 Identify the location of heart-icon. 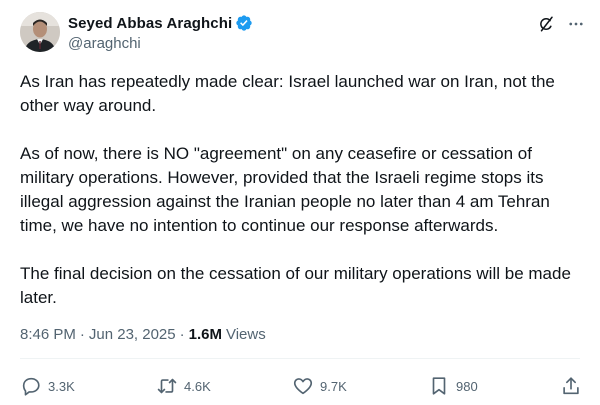
(303, 386).